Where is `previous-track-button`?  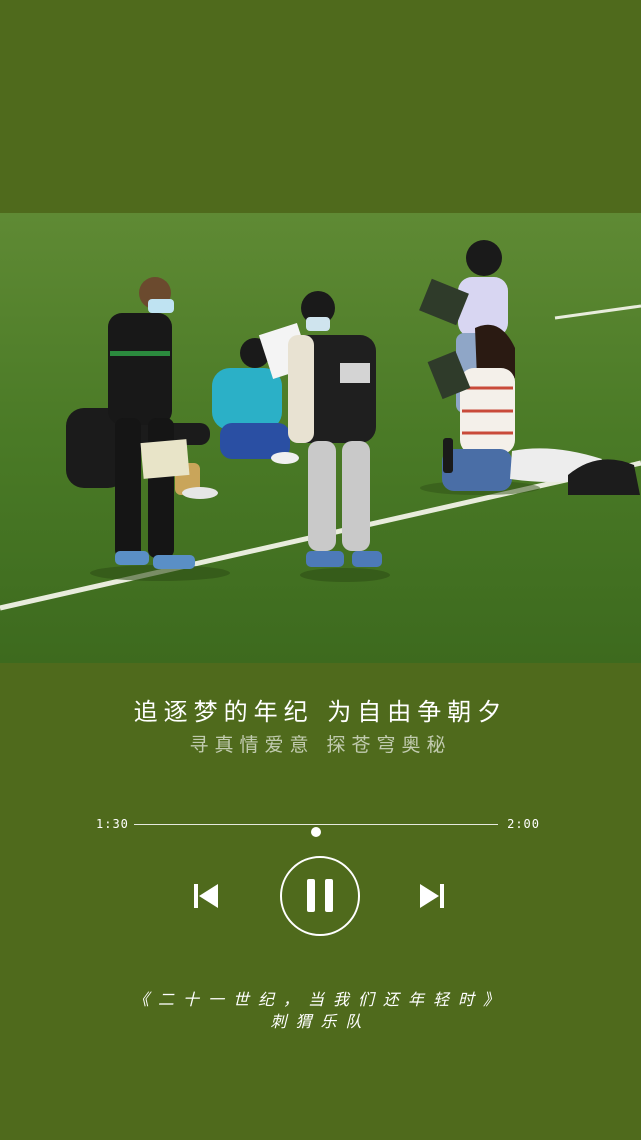
previous-track-button is located at coordinates (206, 896).